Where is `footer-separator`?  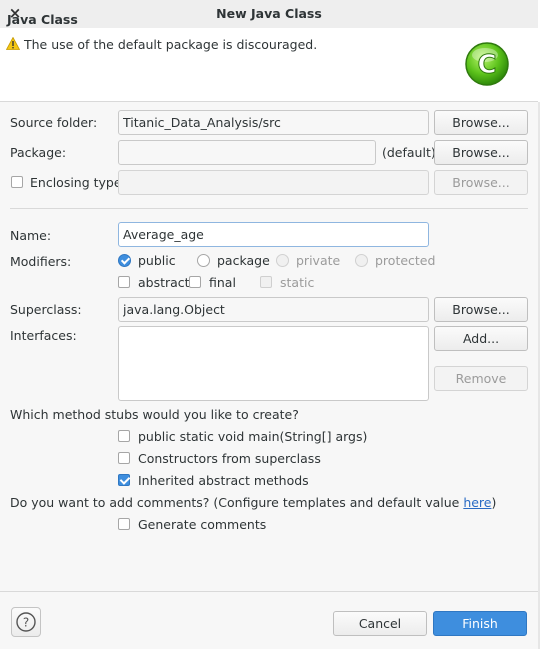 footer-separator is located at coordinates (269, 591).